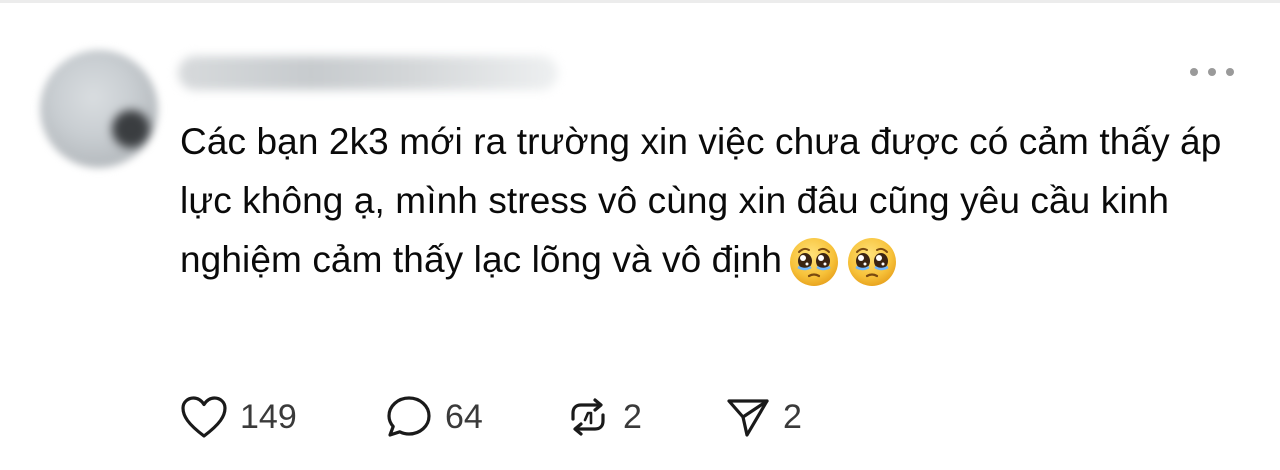  Describe the element at coordinates (792, 416) in the screenshot. I see `share-count: 2` at that location.